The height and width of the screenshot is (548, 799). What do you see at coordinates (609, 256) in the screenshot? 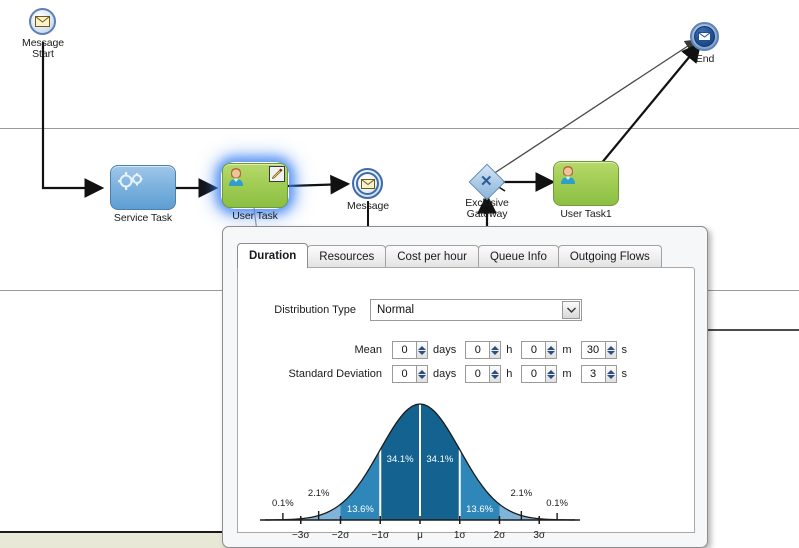
I see `tab-outgoing-flows: Outgoing Flows` at bounding box center [609, 256].